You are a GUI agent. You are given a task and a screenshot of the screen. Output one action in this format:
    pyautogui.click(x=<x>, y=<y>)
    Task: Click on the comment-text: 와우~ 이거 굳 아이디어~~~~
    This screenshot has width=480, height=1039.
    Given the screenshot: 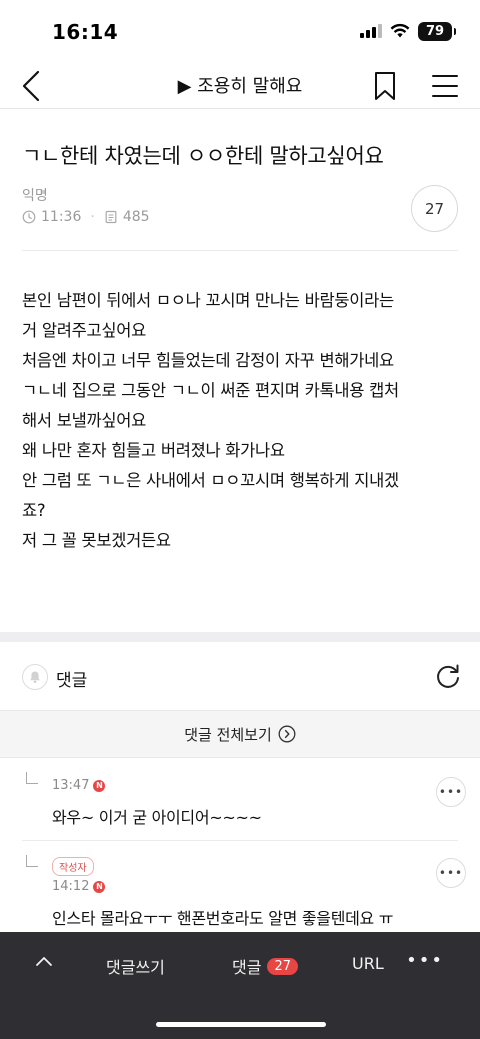 What is the action you would take?
    pyautogui.click(x=157, y=817)
    